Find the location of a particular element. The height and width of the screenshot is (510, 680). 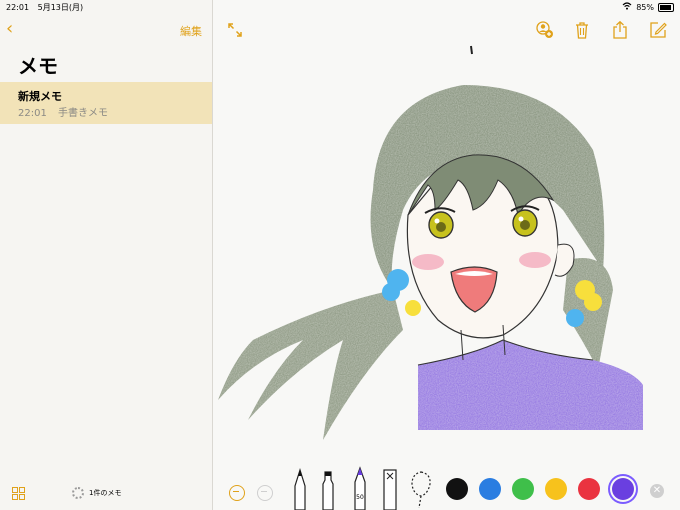

share-icon is located at coordinates (620, 30).